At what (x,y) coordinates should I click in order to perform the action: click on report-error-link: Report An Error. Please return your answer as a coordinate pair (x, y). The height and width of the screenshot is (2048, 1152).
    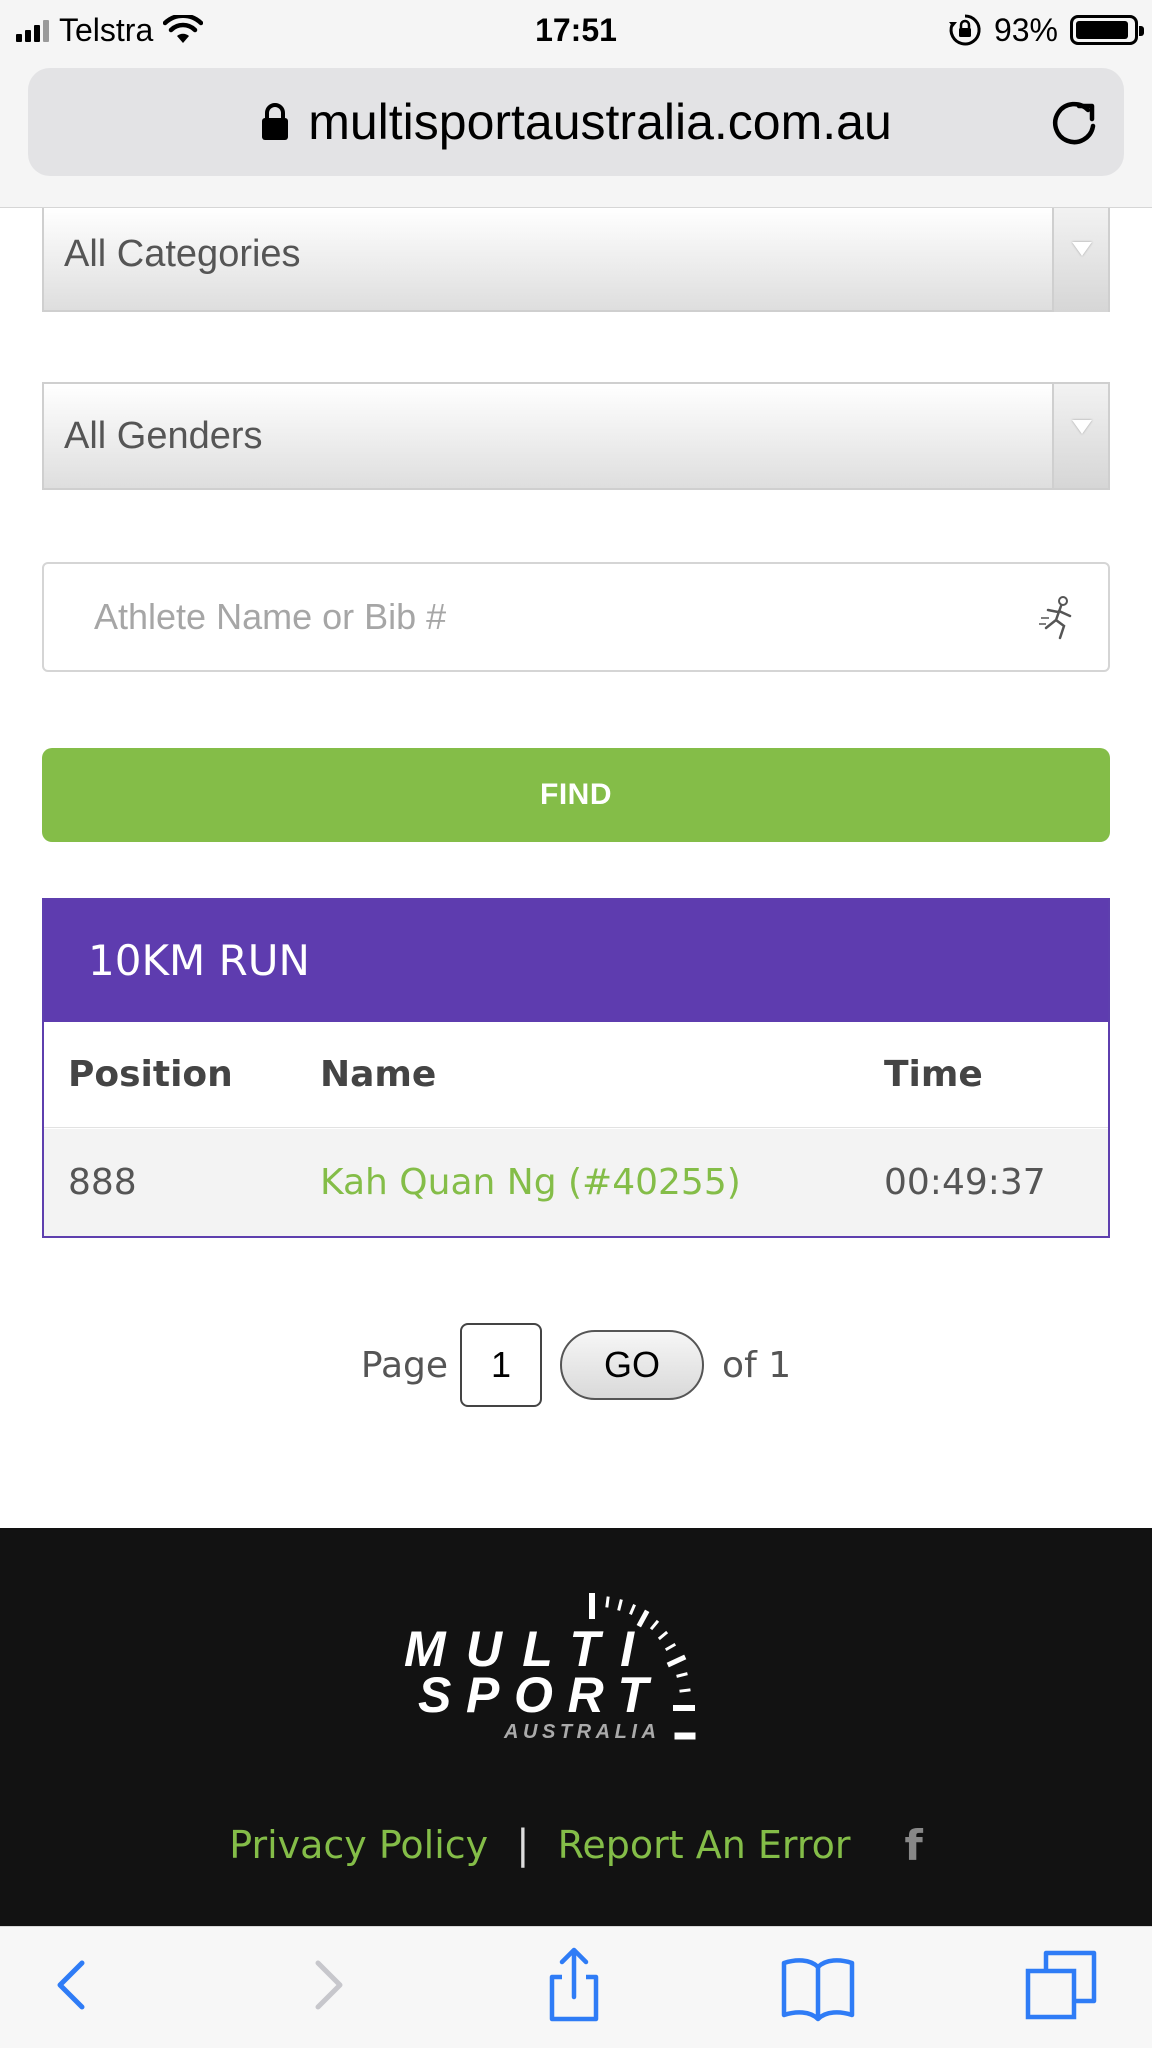
    Looking at the image, I should click on (704, 1845).